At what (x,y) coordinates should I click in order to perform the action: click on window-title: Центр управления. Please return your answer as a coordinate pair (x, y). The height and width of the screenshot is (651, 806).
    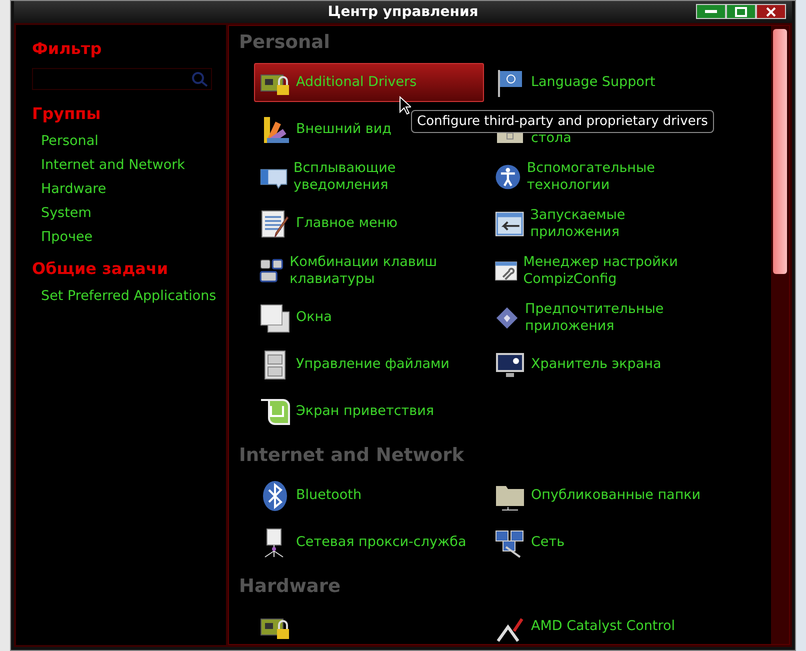
    Looking at the image, I should click on (403, 12).